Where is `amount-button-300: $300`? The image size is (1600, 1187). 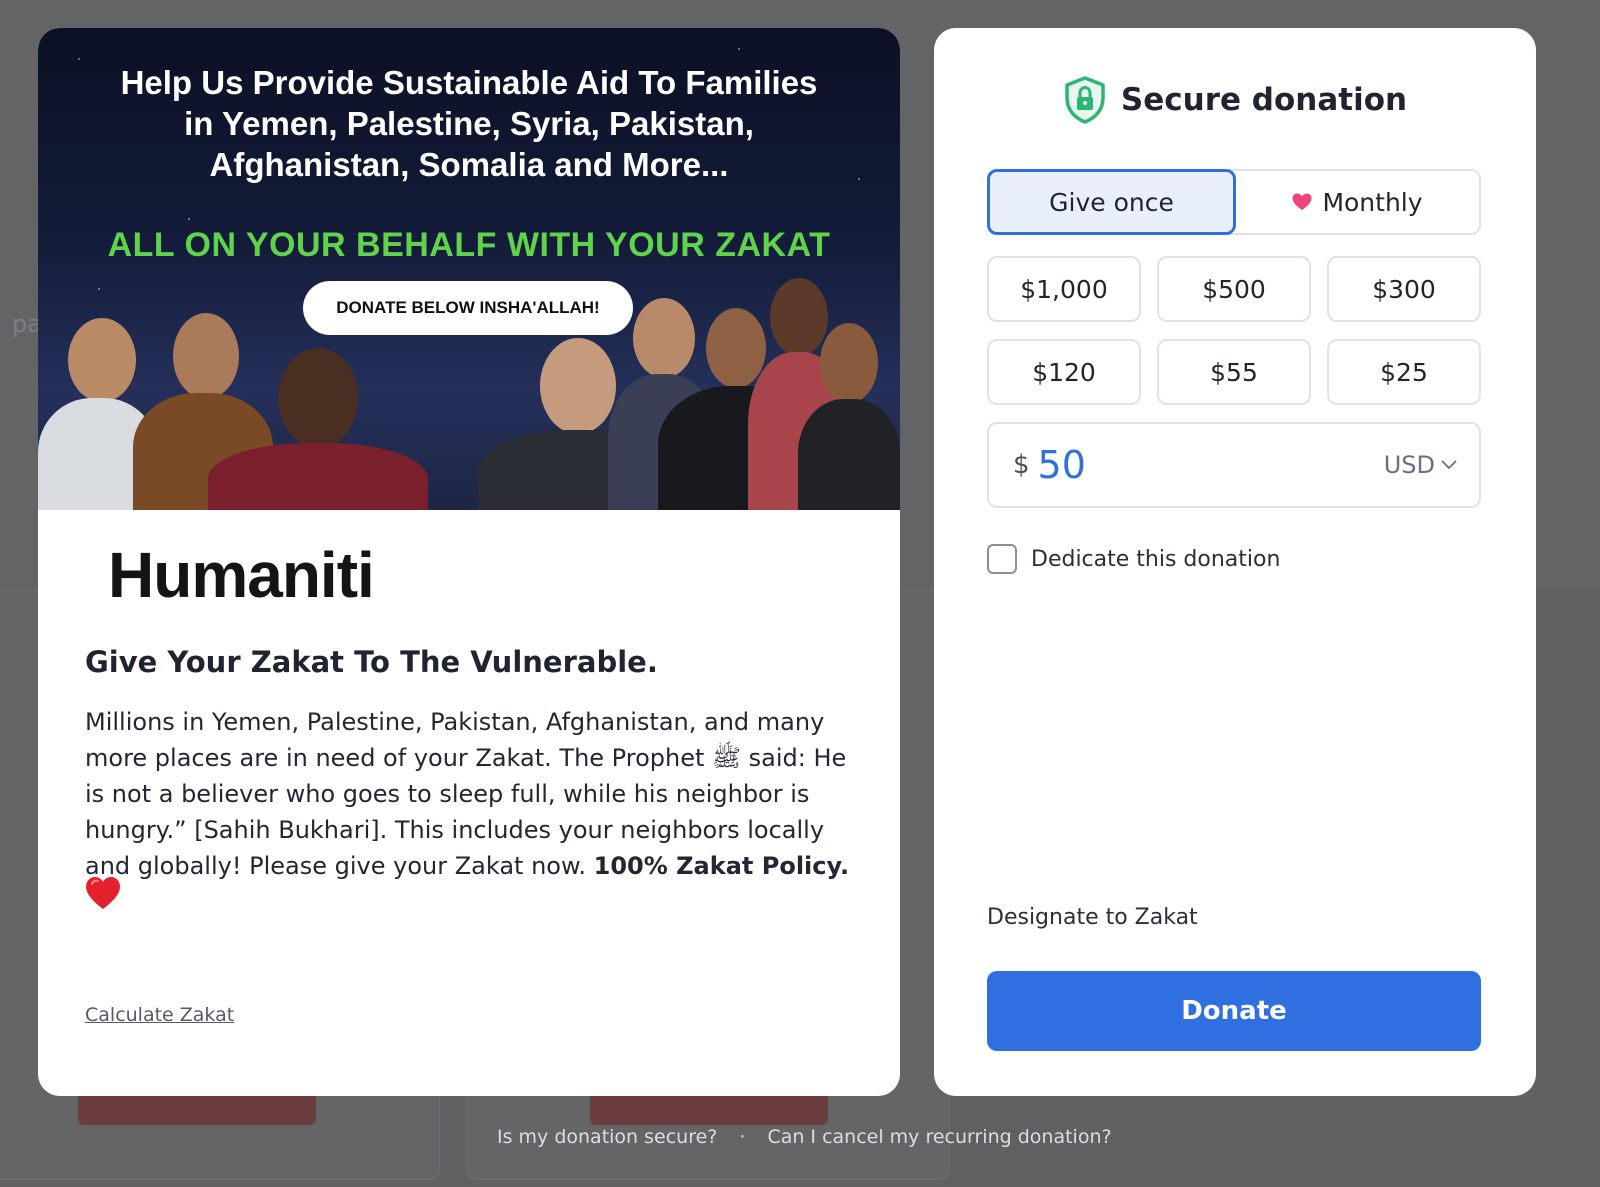 amount-button-300: $300 is located at coordinates (1404, 289).